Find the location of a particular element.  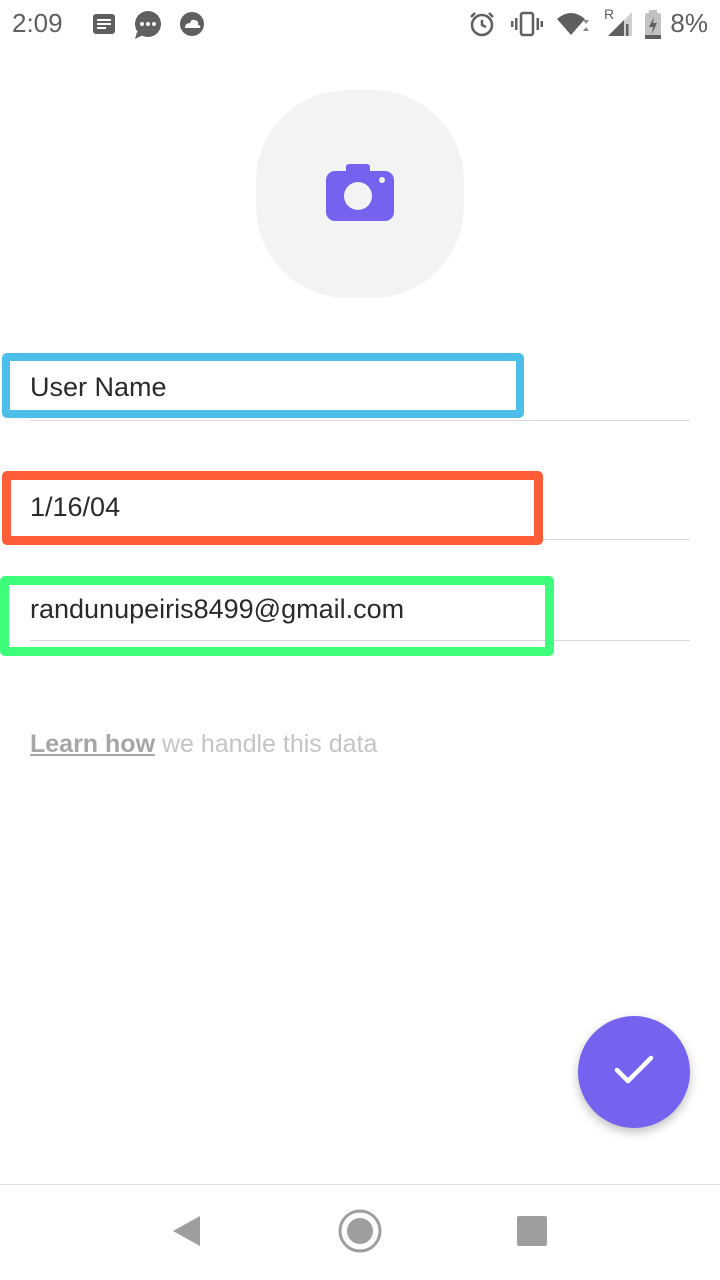

navigation-bar is located at coordinates (360, 1232).